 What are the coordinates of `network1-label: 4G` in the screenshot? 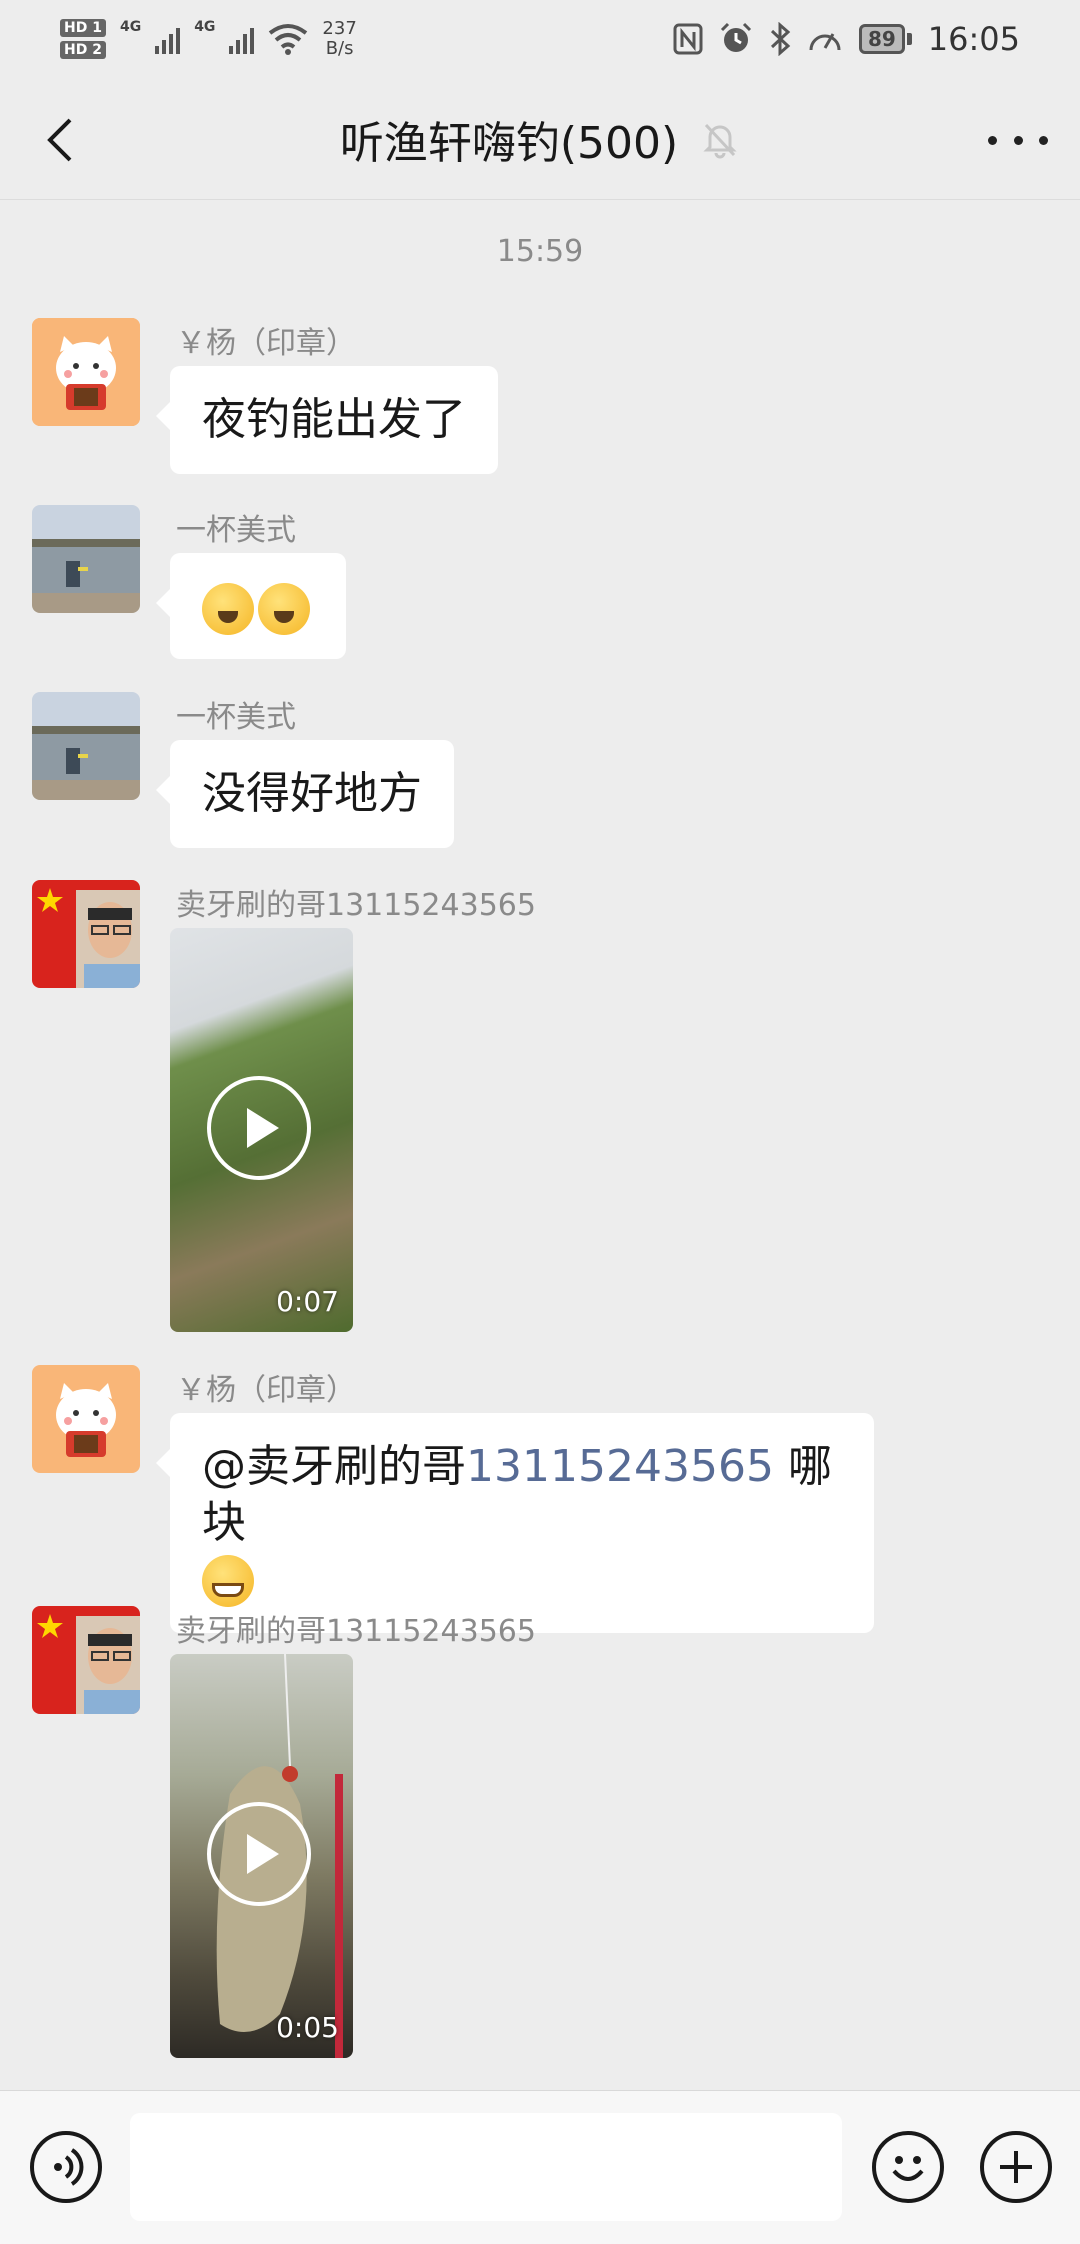 It's located at (130, 27).